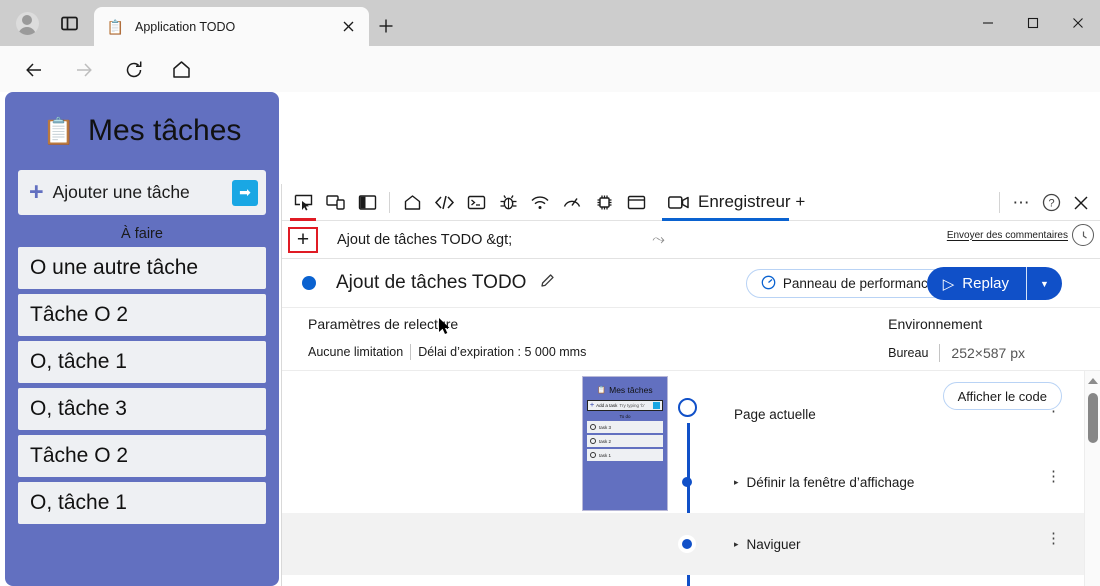  Describe the element at coordinates (476, 202) in the screenshot. I see `console-icon` at that location.